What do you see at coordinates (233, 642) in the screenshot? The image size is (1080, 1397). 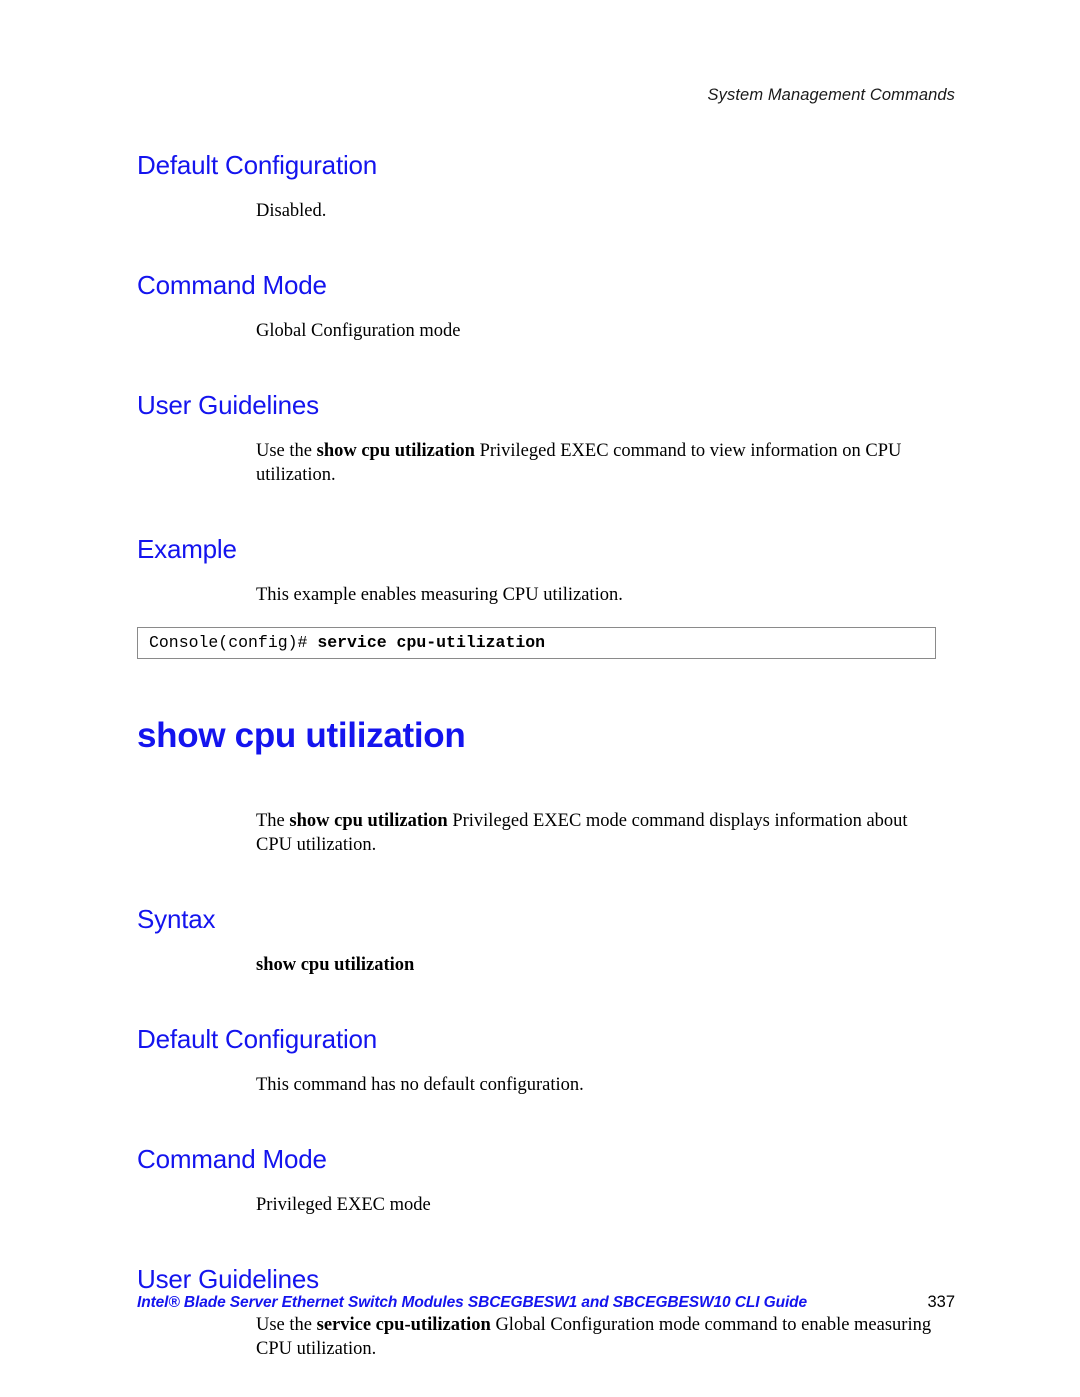 I see `console-prompt: Console(config)#` at bounding box center [233, 642].